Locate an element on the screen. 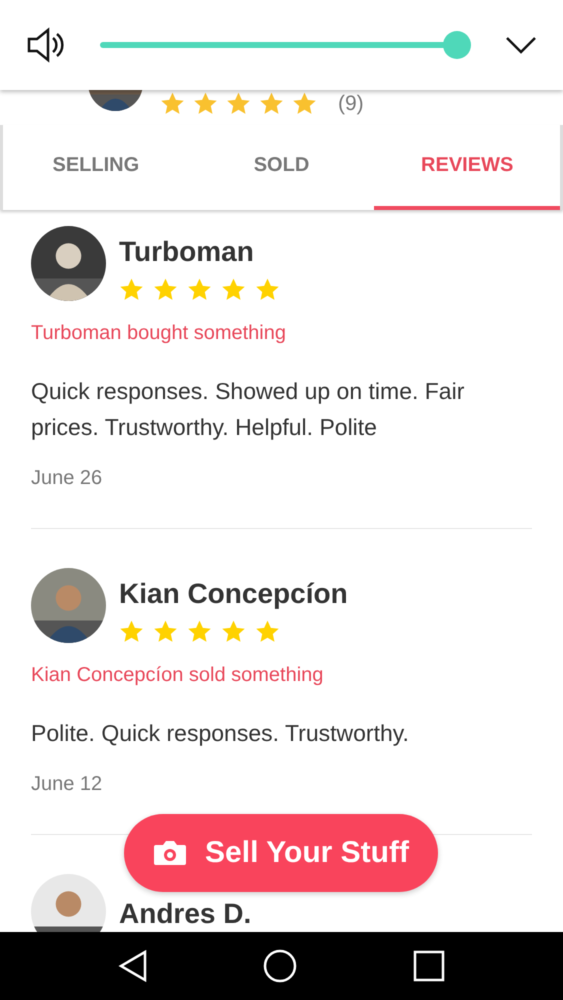 The image size is (563, 1000). review-date: June 12 is located at coordinates (67, 784).